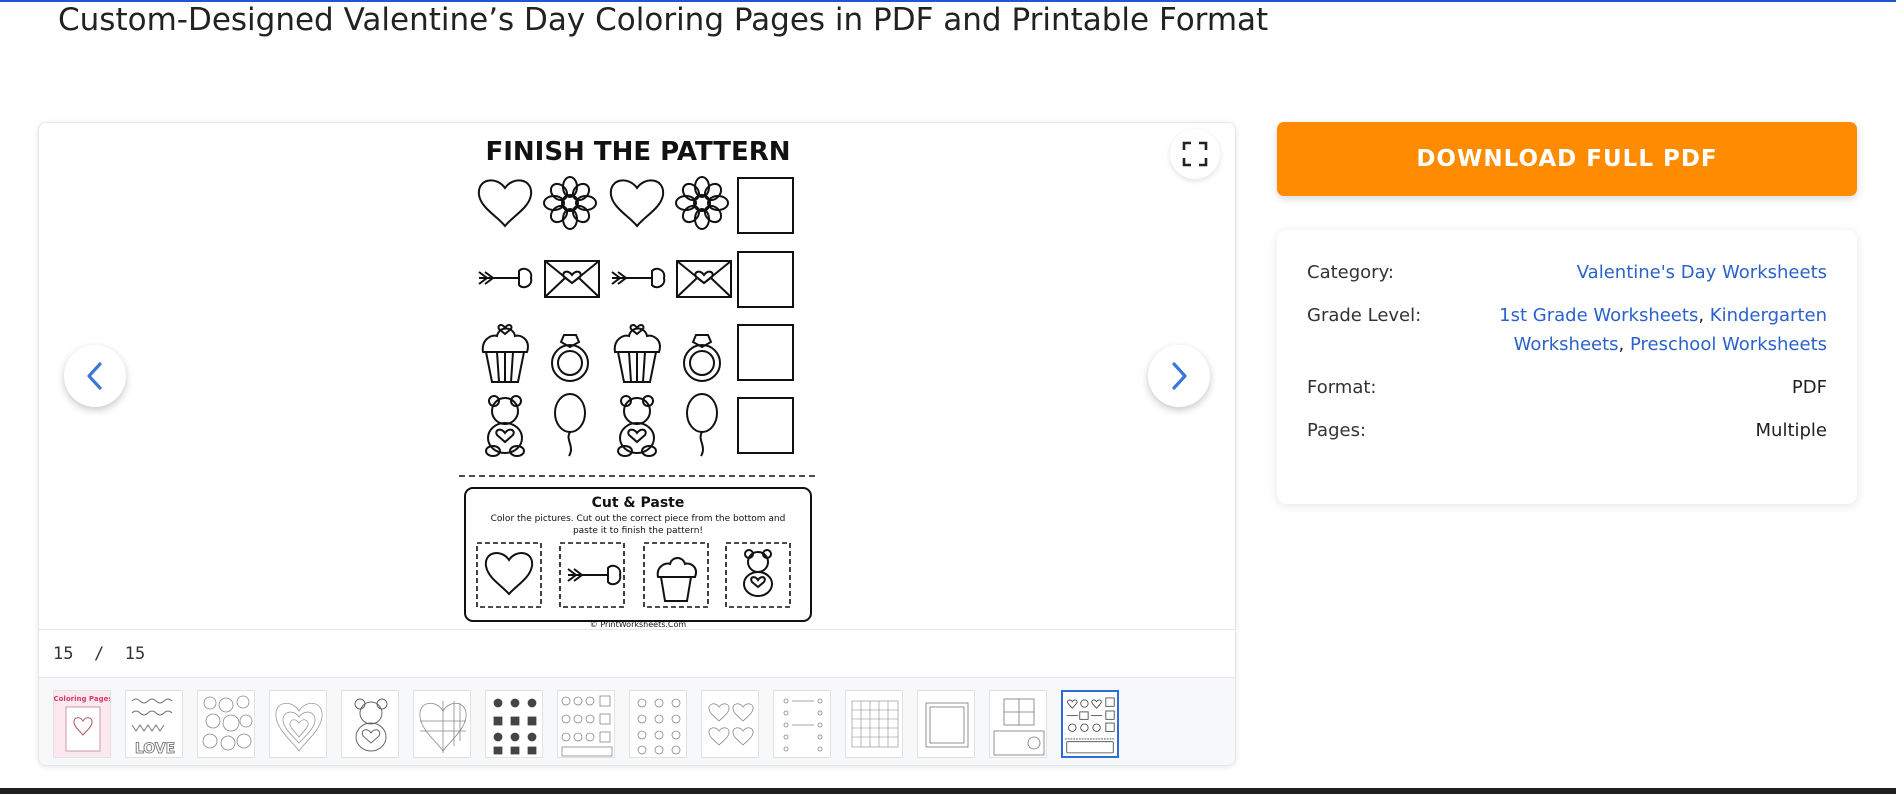  Describe the element at coordinates (1791, 430) in the screenshot. I see `pages-value: Multiple` at that location.